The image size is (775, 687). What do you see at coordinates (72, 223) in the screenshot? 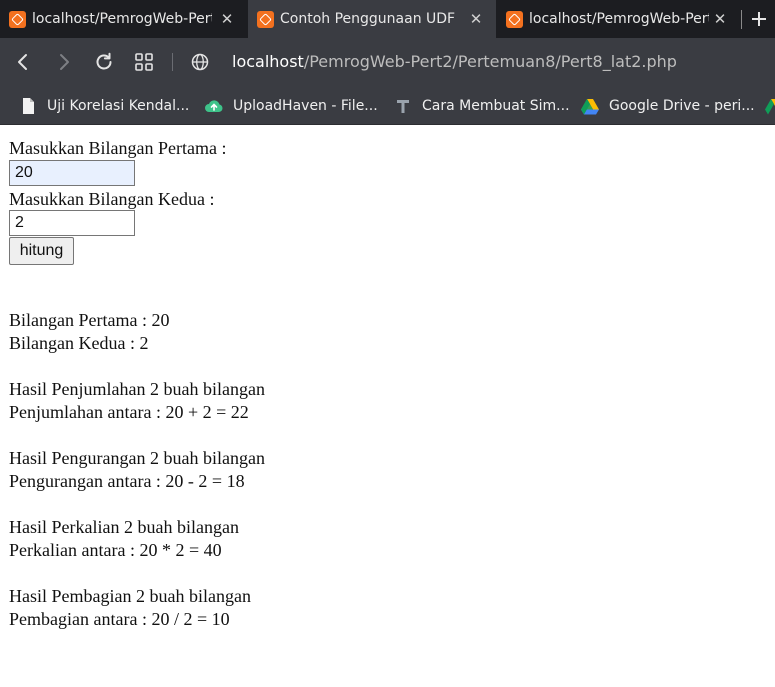
I see `second-number-input: 2` at bounding box center [72, 223].